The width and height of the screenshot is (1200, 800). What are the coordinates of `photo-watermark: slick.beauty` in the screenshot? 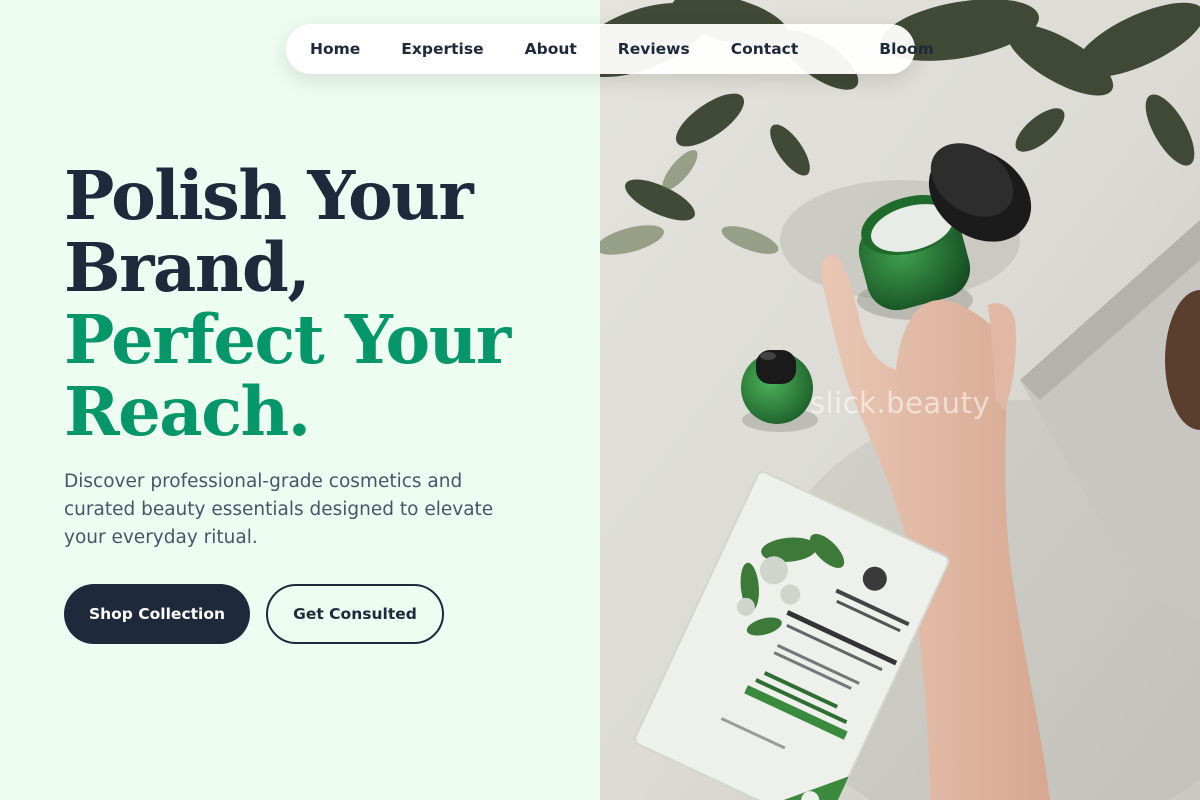 It's located at (900, 403).